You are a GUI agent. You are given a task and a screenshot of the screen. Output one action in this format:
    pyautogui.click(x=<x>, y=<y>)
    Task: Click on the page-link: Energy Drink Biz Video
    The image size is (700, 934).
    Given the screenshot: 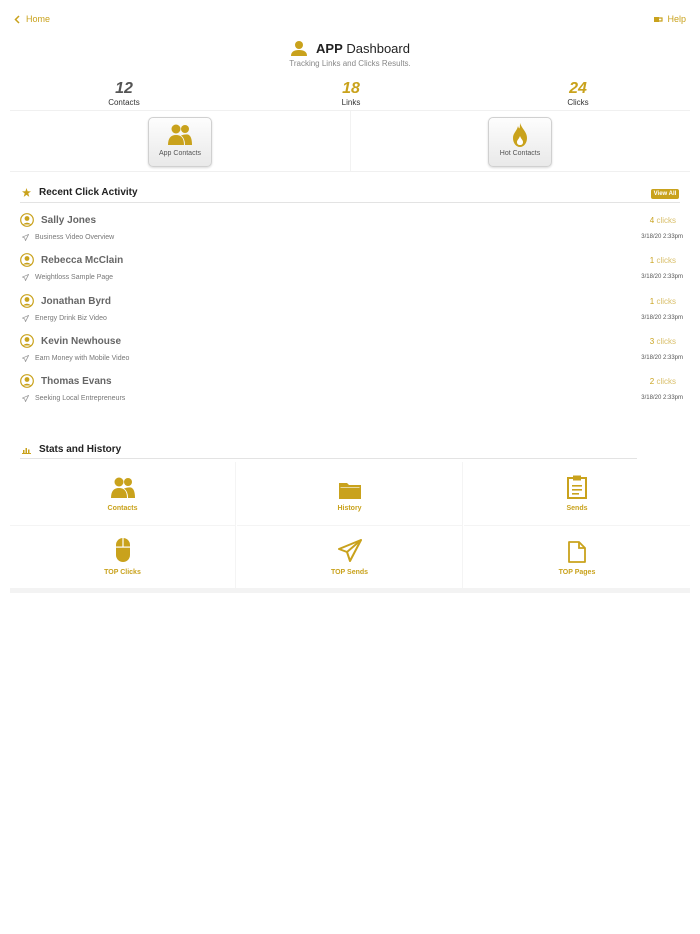 What is the action you would take?
    pyautogui.click(x=64, y=318)
    